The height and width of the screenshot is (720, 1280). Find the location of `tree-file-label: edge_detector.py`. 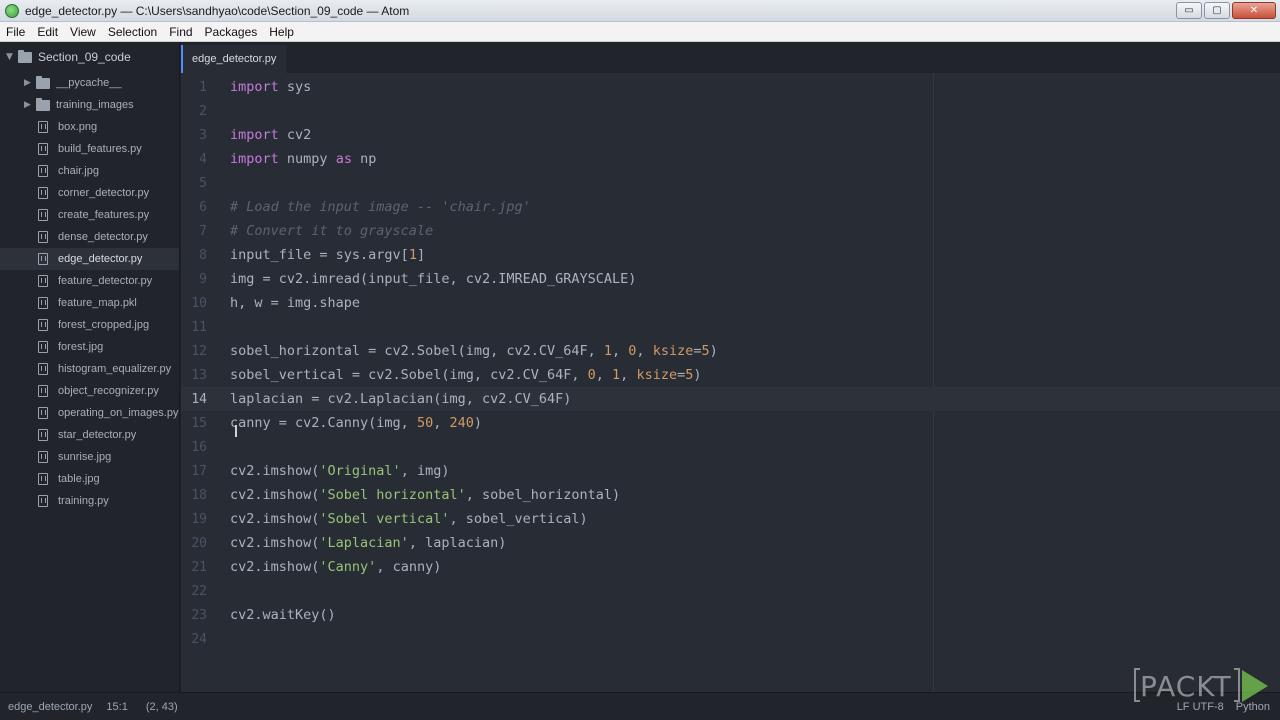

tree-file-label: edge_detector.py is located at coordinates (100, 259).